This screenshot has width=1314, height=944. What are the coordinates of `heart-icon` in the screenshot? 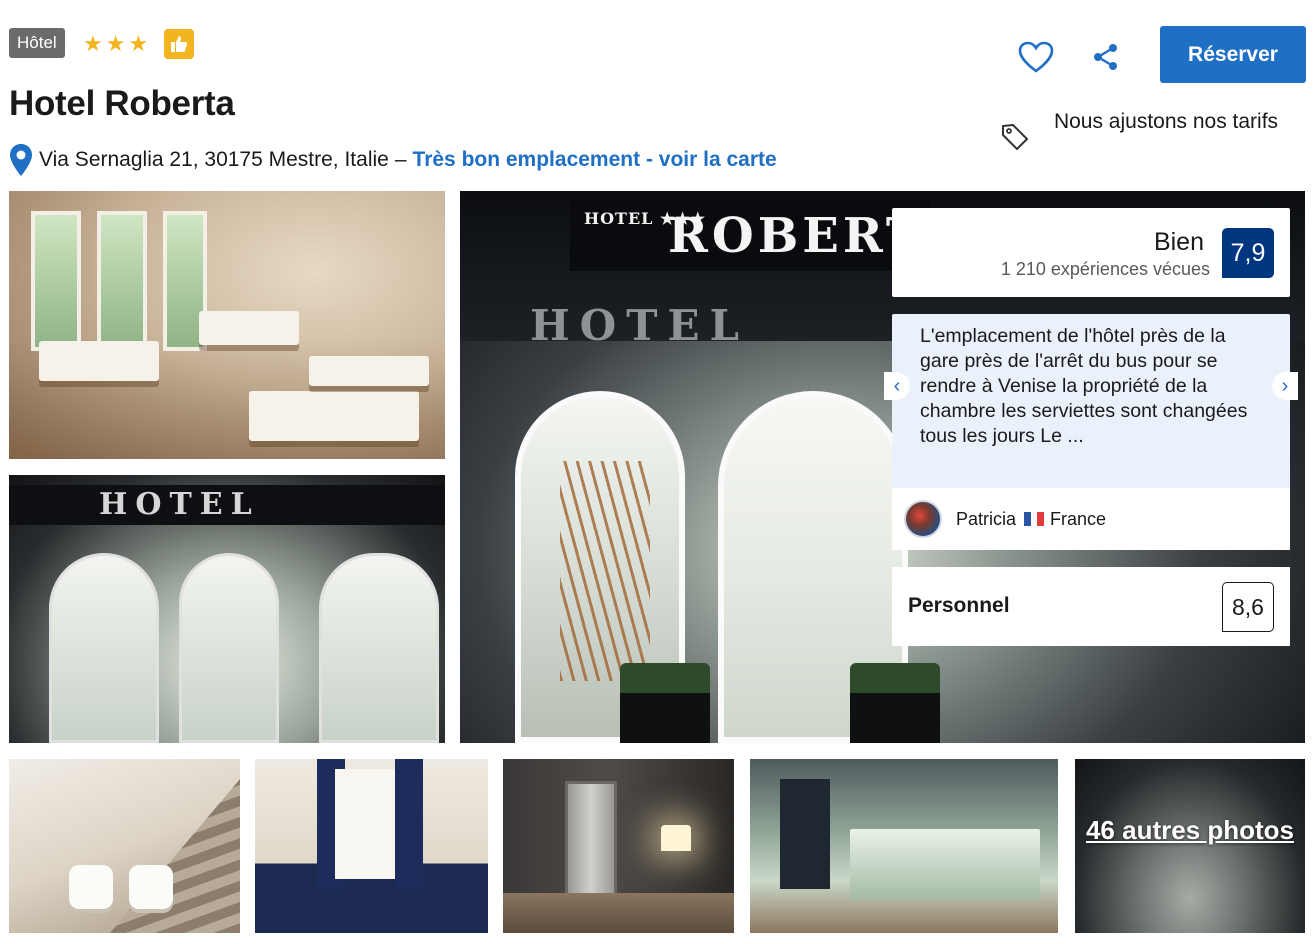 It's located at (1036, 57).